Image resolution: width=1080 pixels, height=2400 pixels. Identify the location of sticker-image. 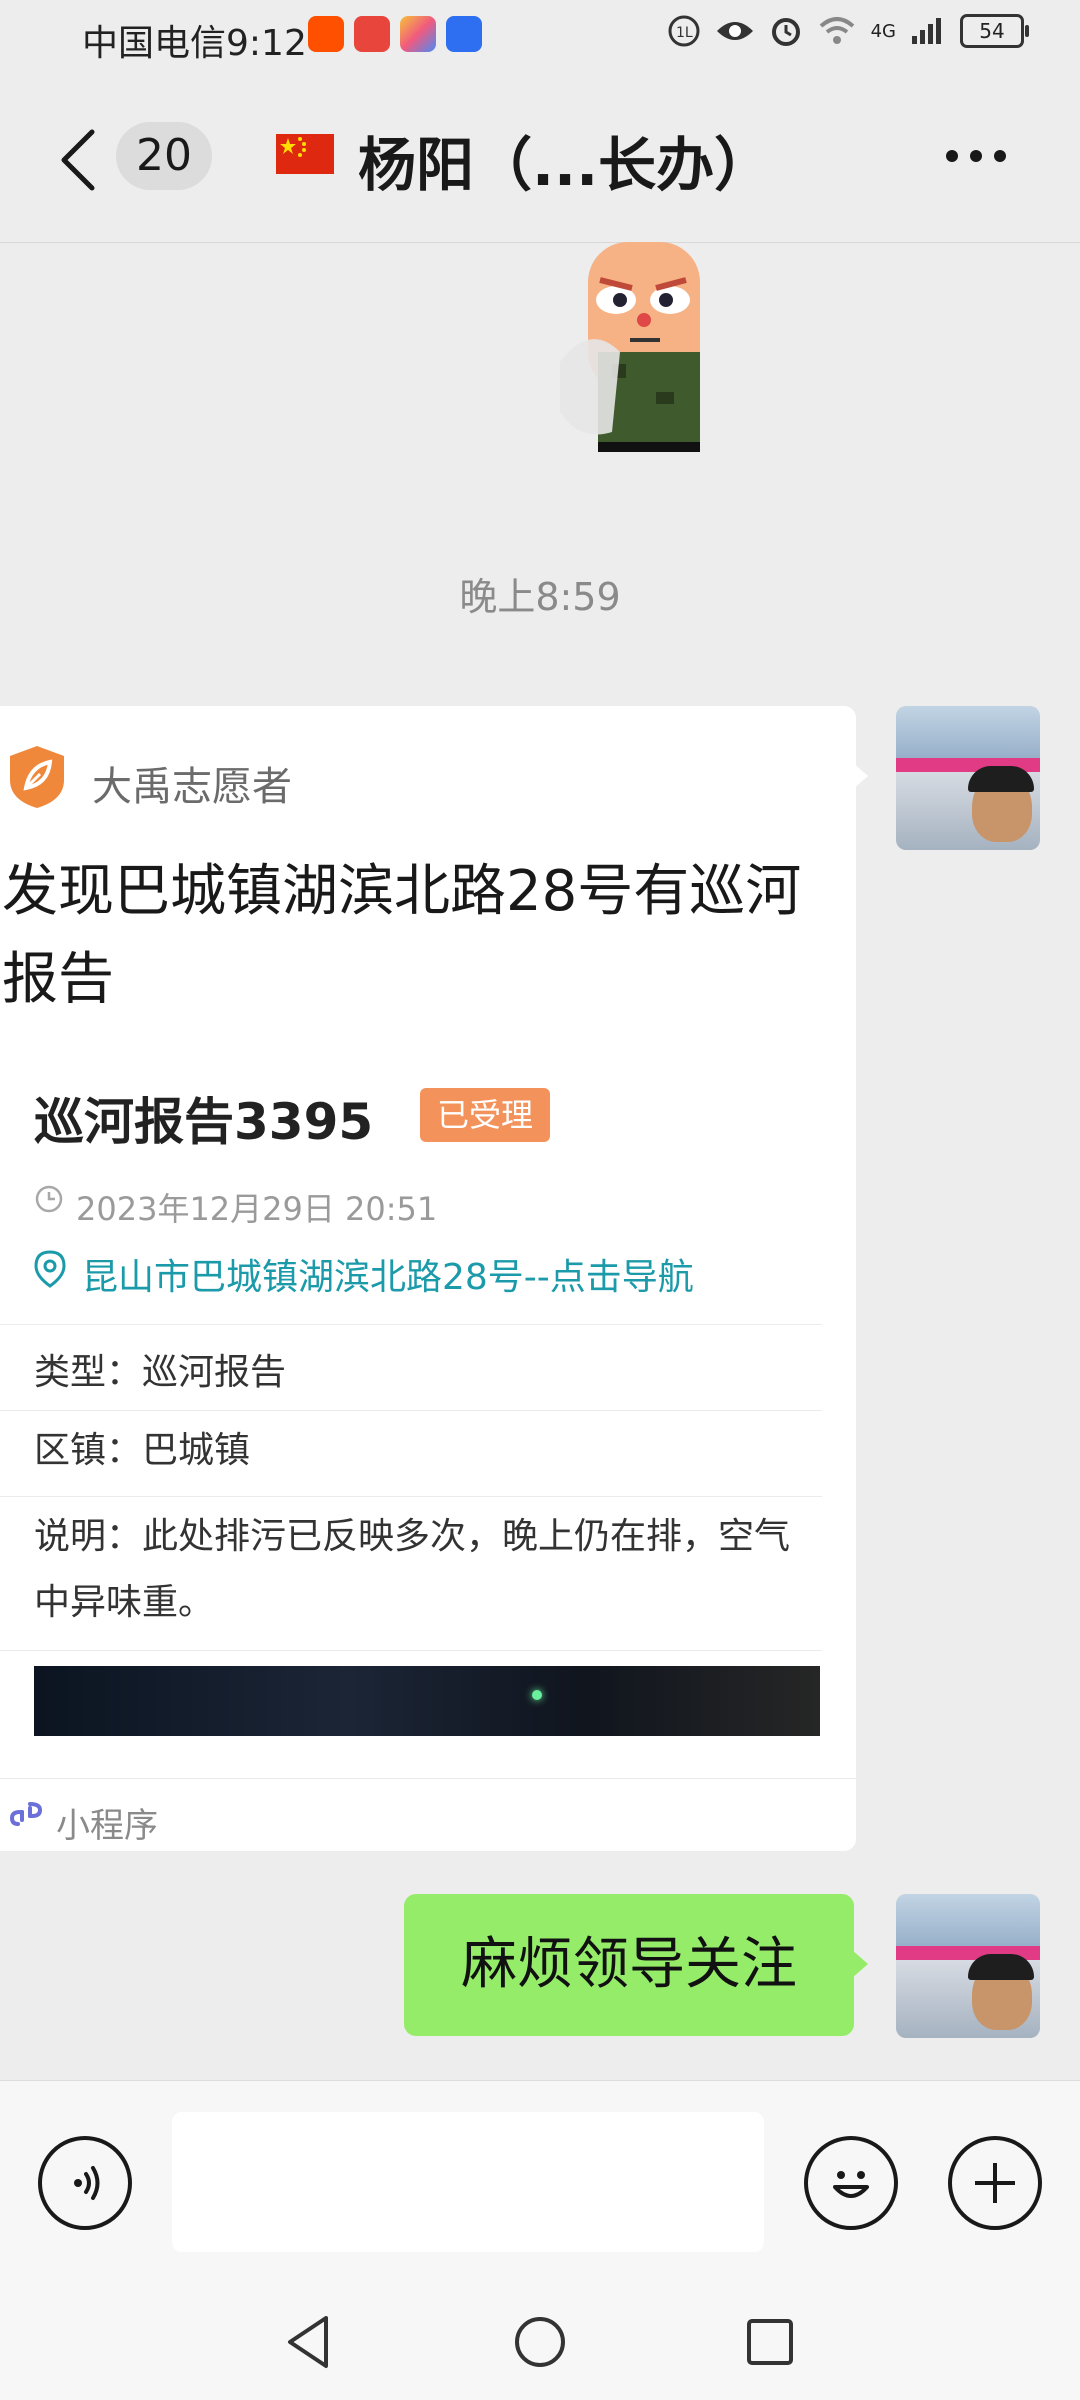
(645, 352).